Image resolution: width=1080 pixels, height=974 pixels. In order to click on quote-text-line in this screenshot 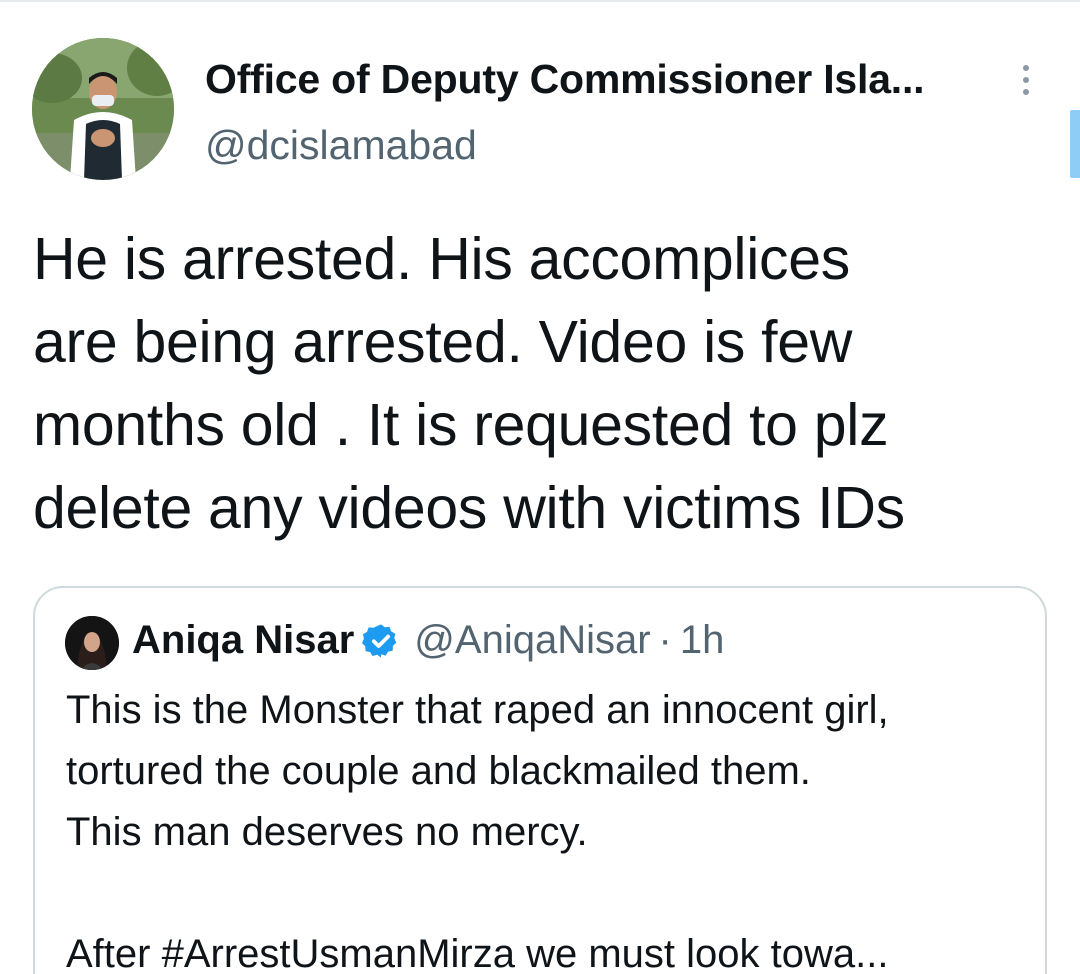, I will do `click(551, 893)`.